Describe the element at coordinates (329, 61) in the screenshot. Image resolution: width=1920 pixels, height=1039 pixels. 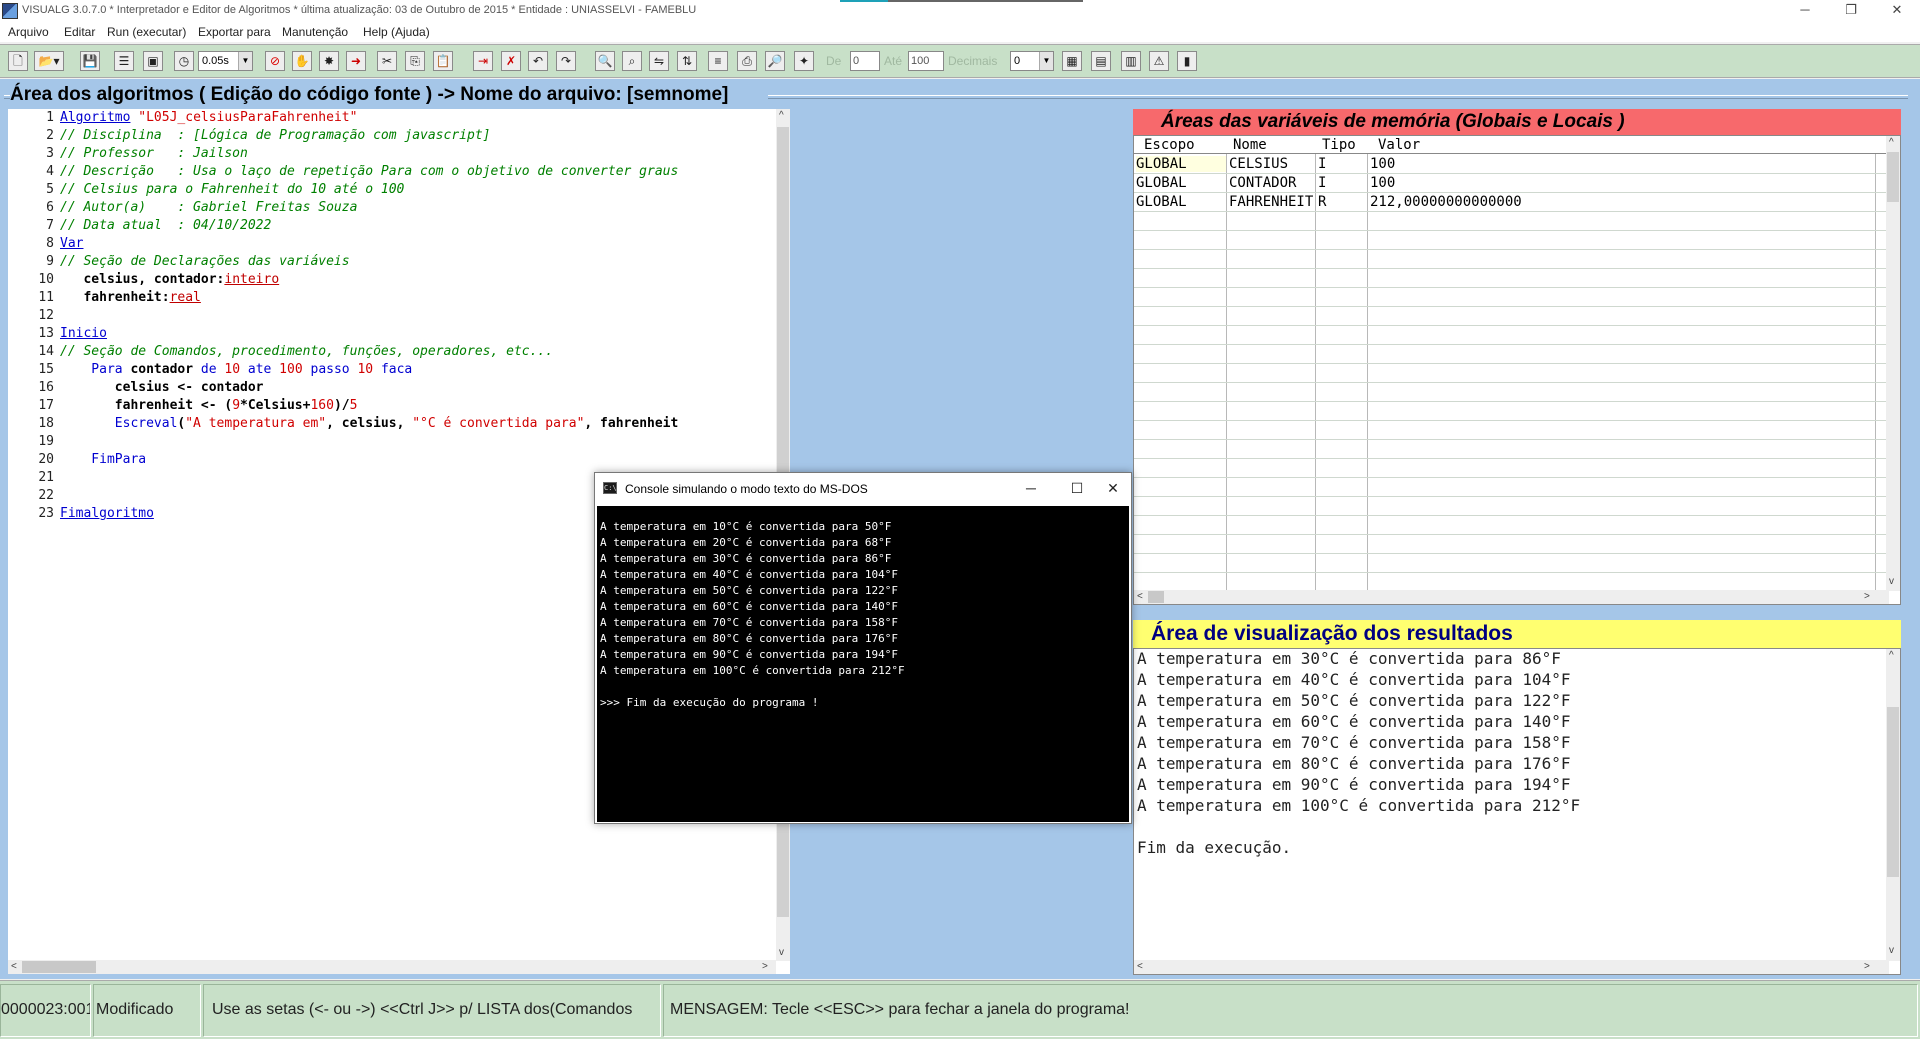
I see `breakpoint-icon: ✸` at that location.